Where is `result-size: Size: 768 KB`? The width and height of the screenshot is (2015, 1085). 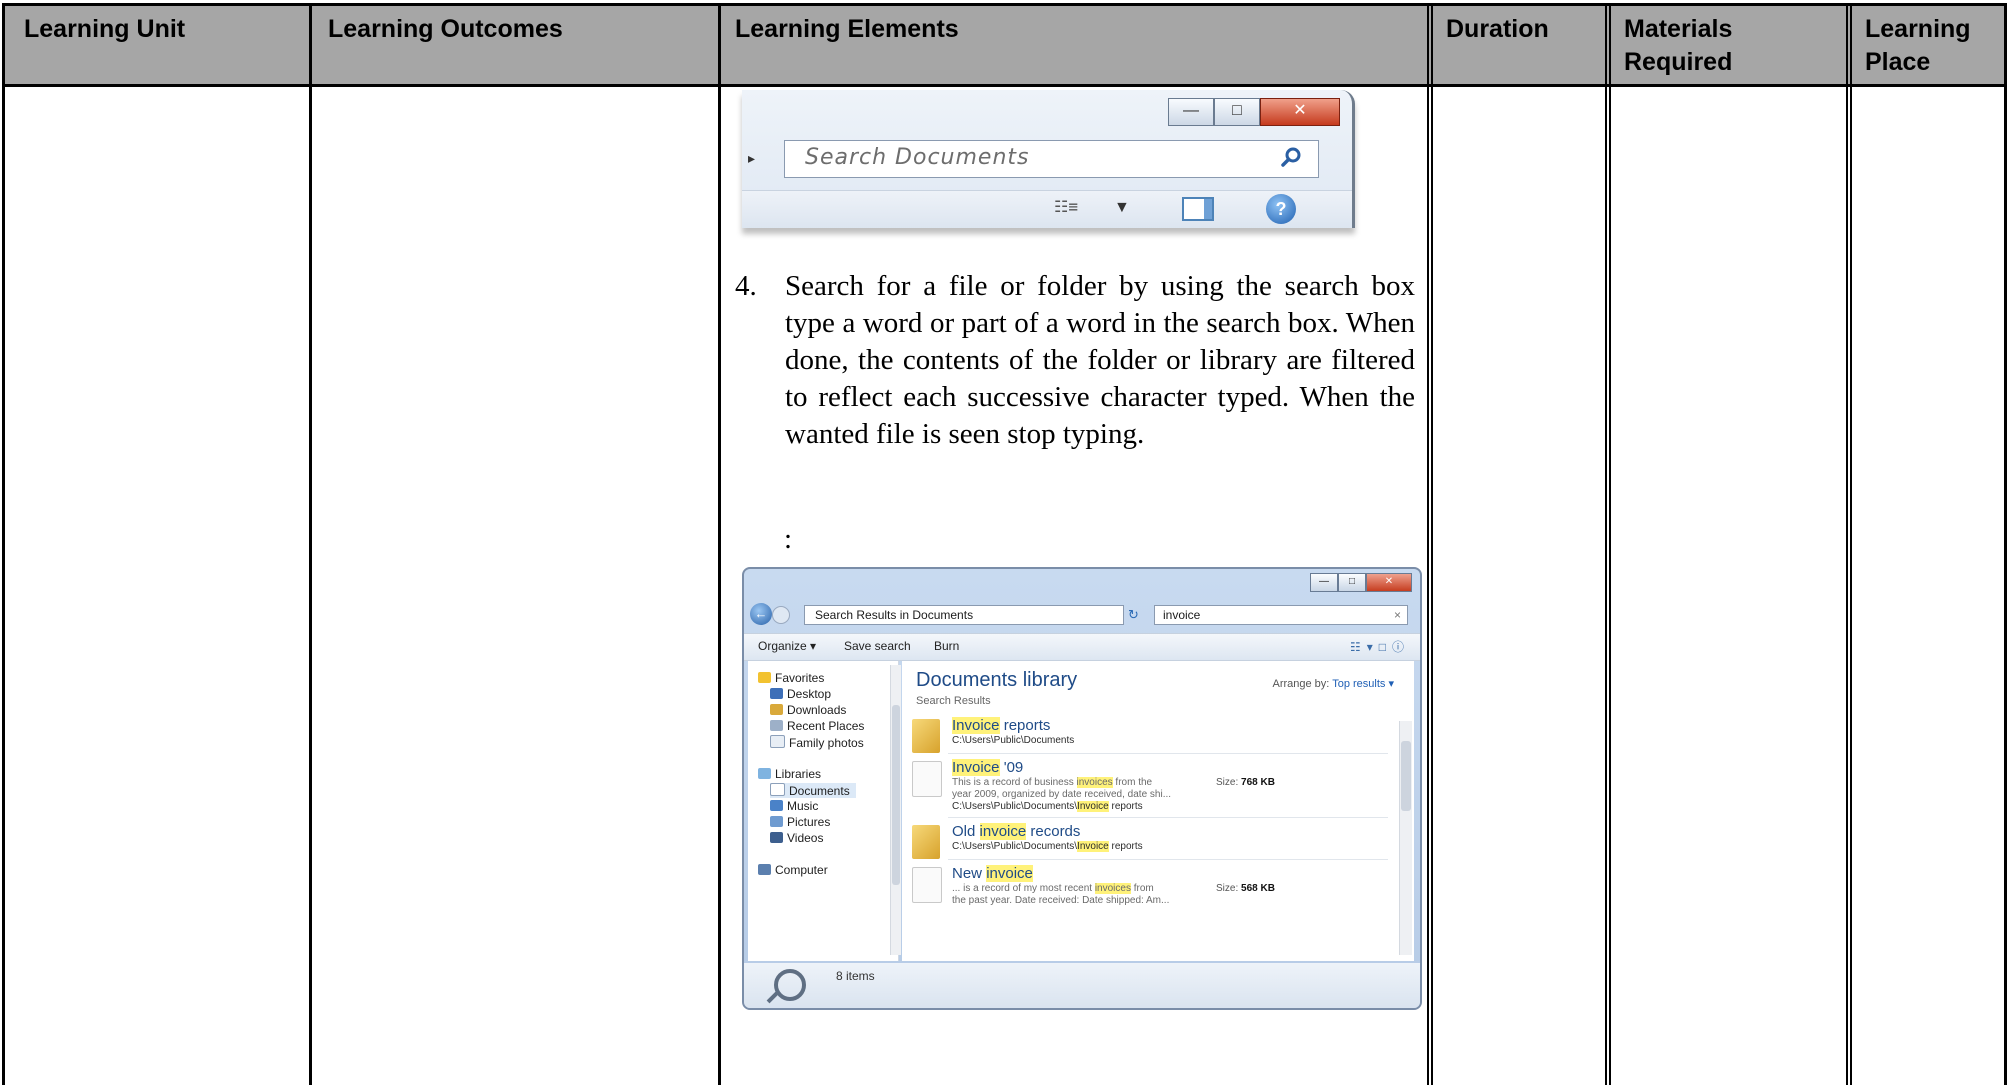 result-size: Size: 768 KB is located at coordinates (1245, 782).